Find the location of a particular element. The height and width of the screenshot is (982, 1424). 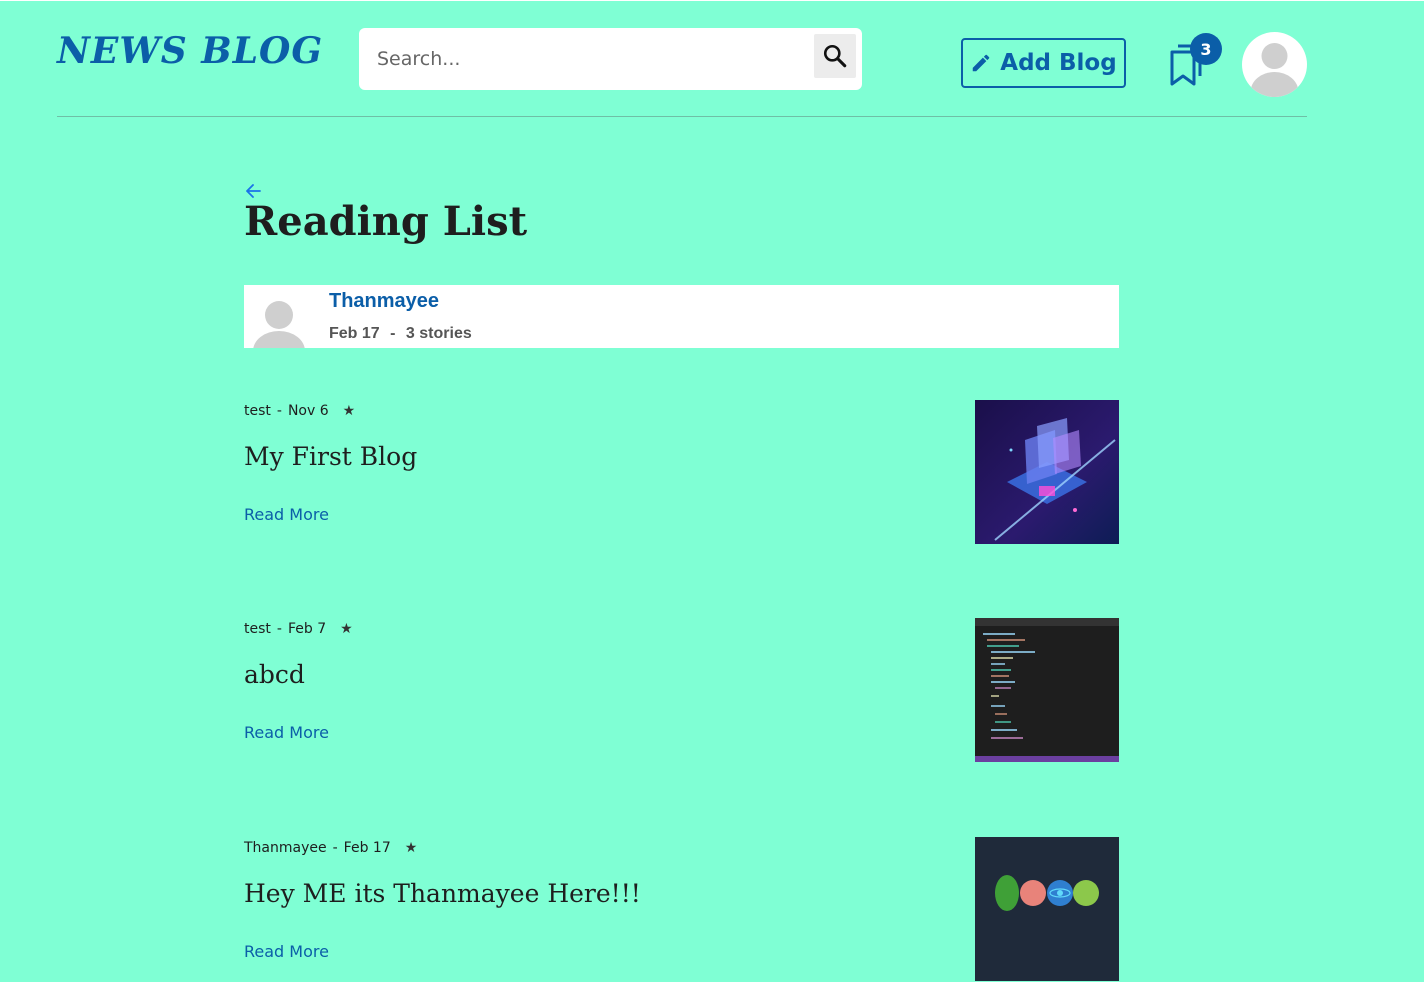

code-editor-image is located at coordinates (1047, 690).